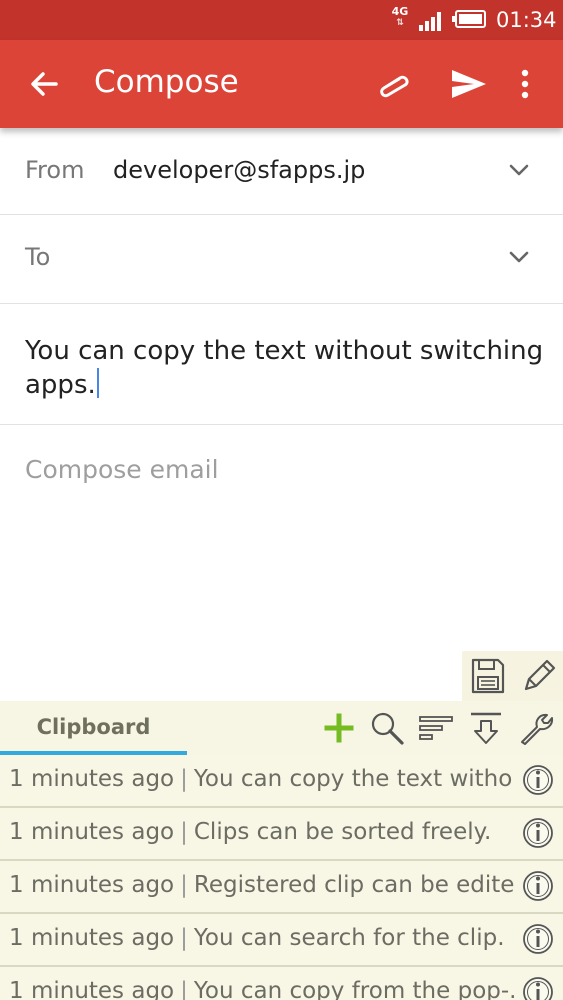  Describe the element at coordinates (430, 21) in the screenshot. I see `signal-icon` at that location.